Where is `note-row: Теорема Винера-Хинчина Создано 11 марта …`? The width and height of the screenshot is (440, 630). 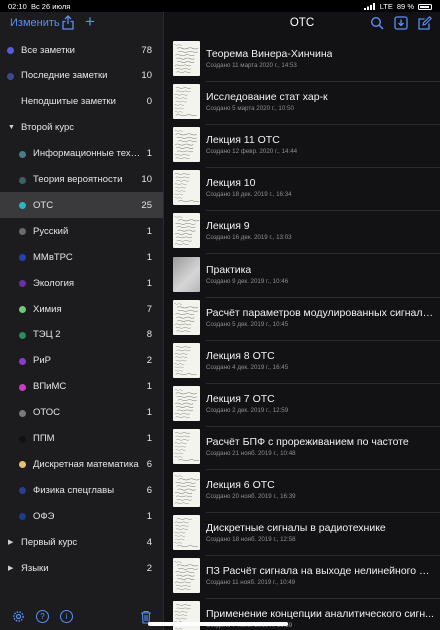
note-row: Теорема Винера-Хинчина Создано 11 марта … is located at coordinates (302, 60).